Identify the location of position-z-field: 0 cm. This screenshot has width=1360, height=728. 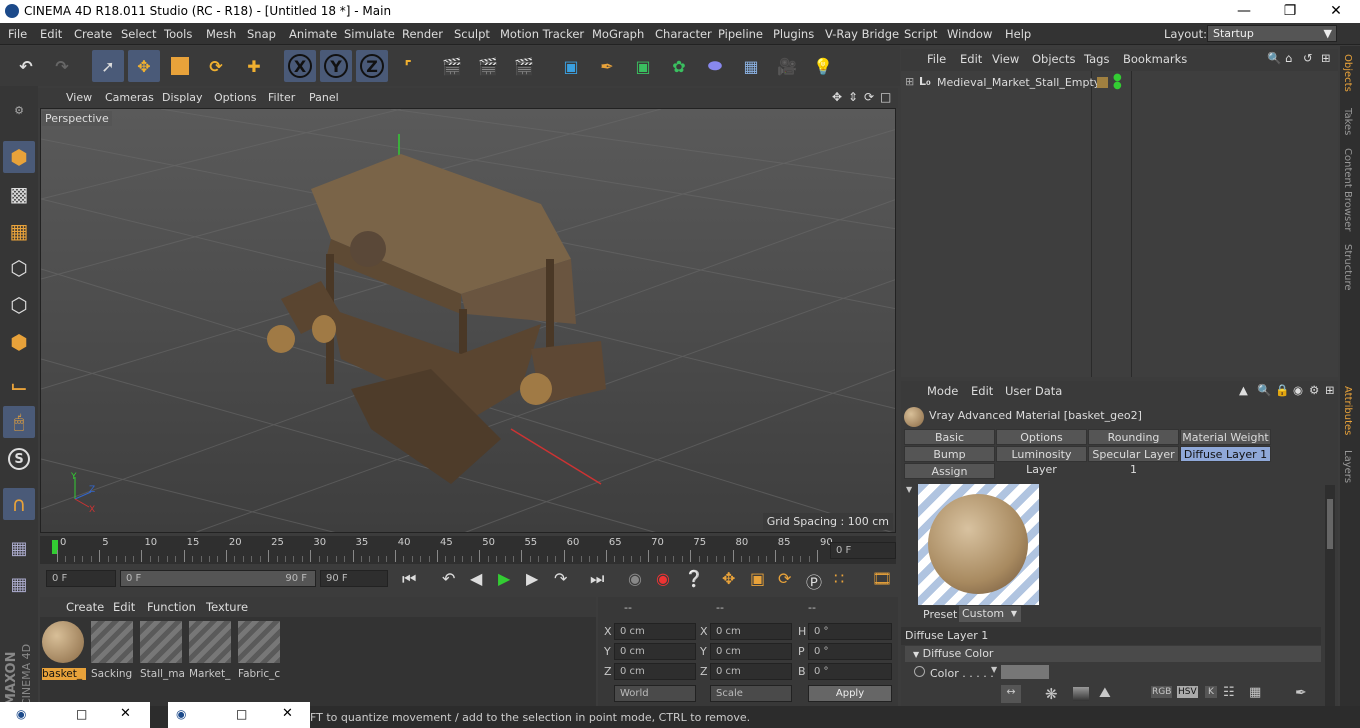
(655, 671).